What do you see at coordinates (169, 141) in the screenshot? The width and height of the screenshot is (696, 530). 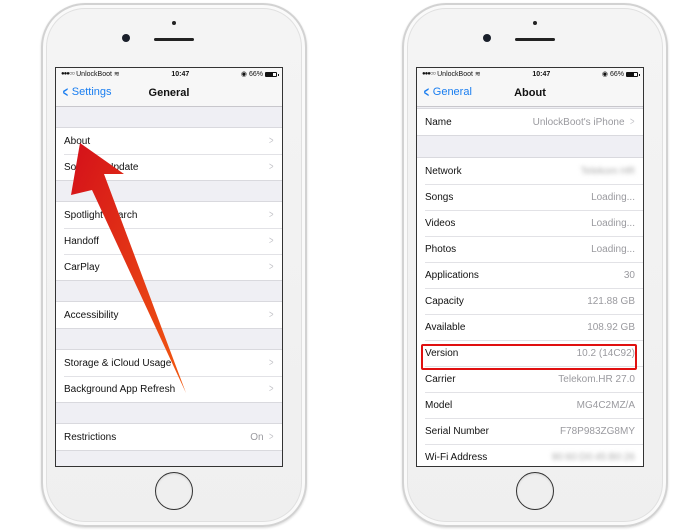 I see `settings-row-about: About >` at bounding box center [169, 141].